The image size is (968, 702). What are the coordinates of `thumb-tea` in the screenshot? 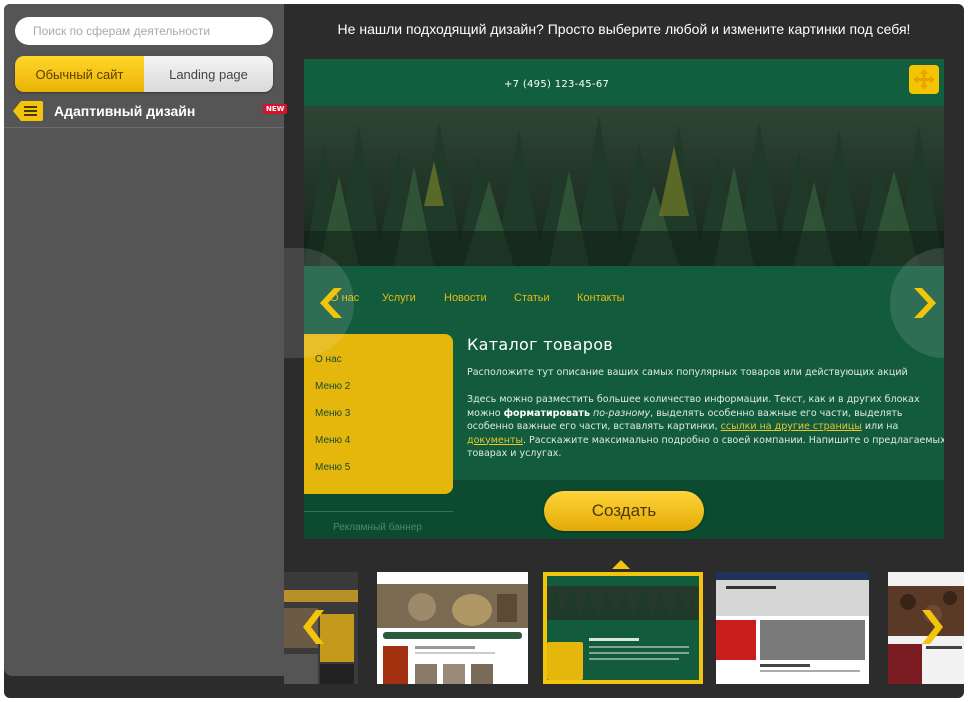 It's located at (452, 628).